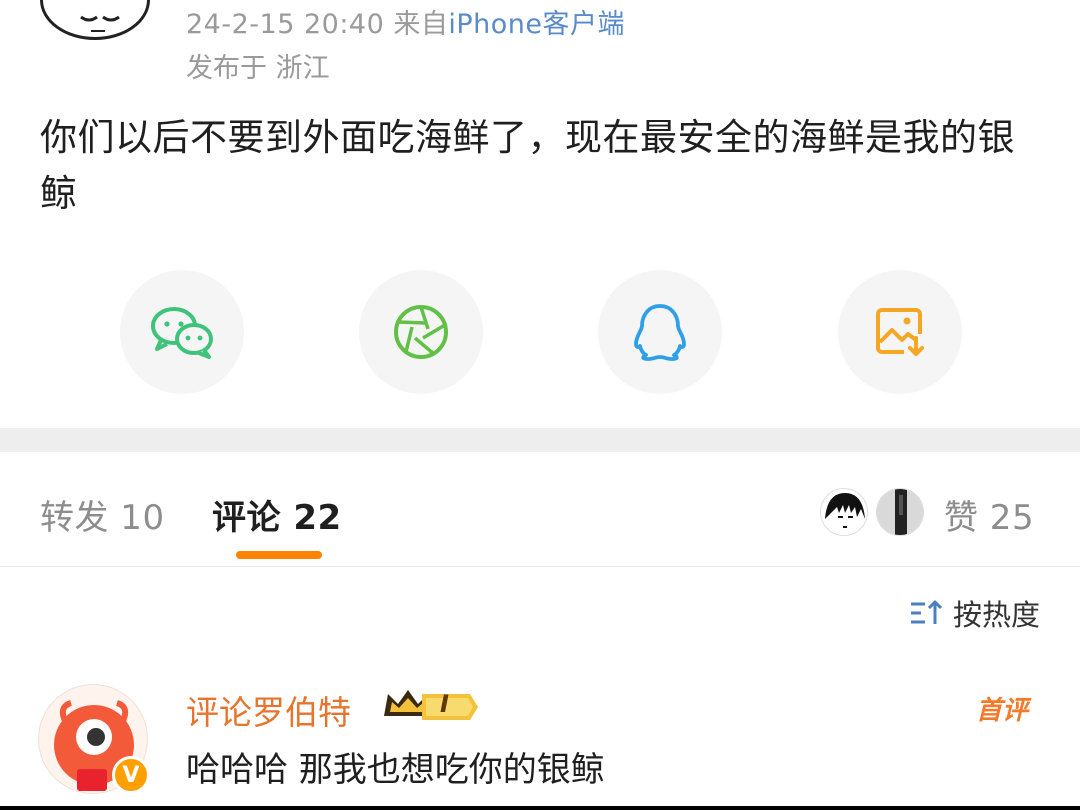 This screenshot has width=1080, height=810. What do you see at coordinates (989, 514) in the screenshot?
I see `tab-like: 赞 25` at bounding box center [989, 514].